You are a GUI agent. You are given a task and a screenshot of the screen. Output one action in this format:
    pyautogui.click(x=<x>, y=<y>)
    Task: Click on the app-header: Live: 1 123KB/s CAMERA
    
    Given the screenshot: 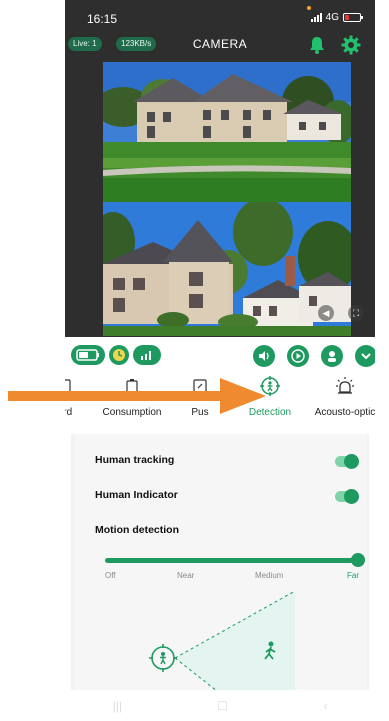 What is the action you would take?
    pyautogui.click(x=220, y=45)
    